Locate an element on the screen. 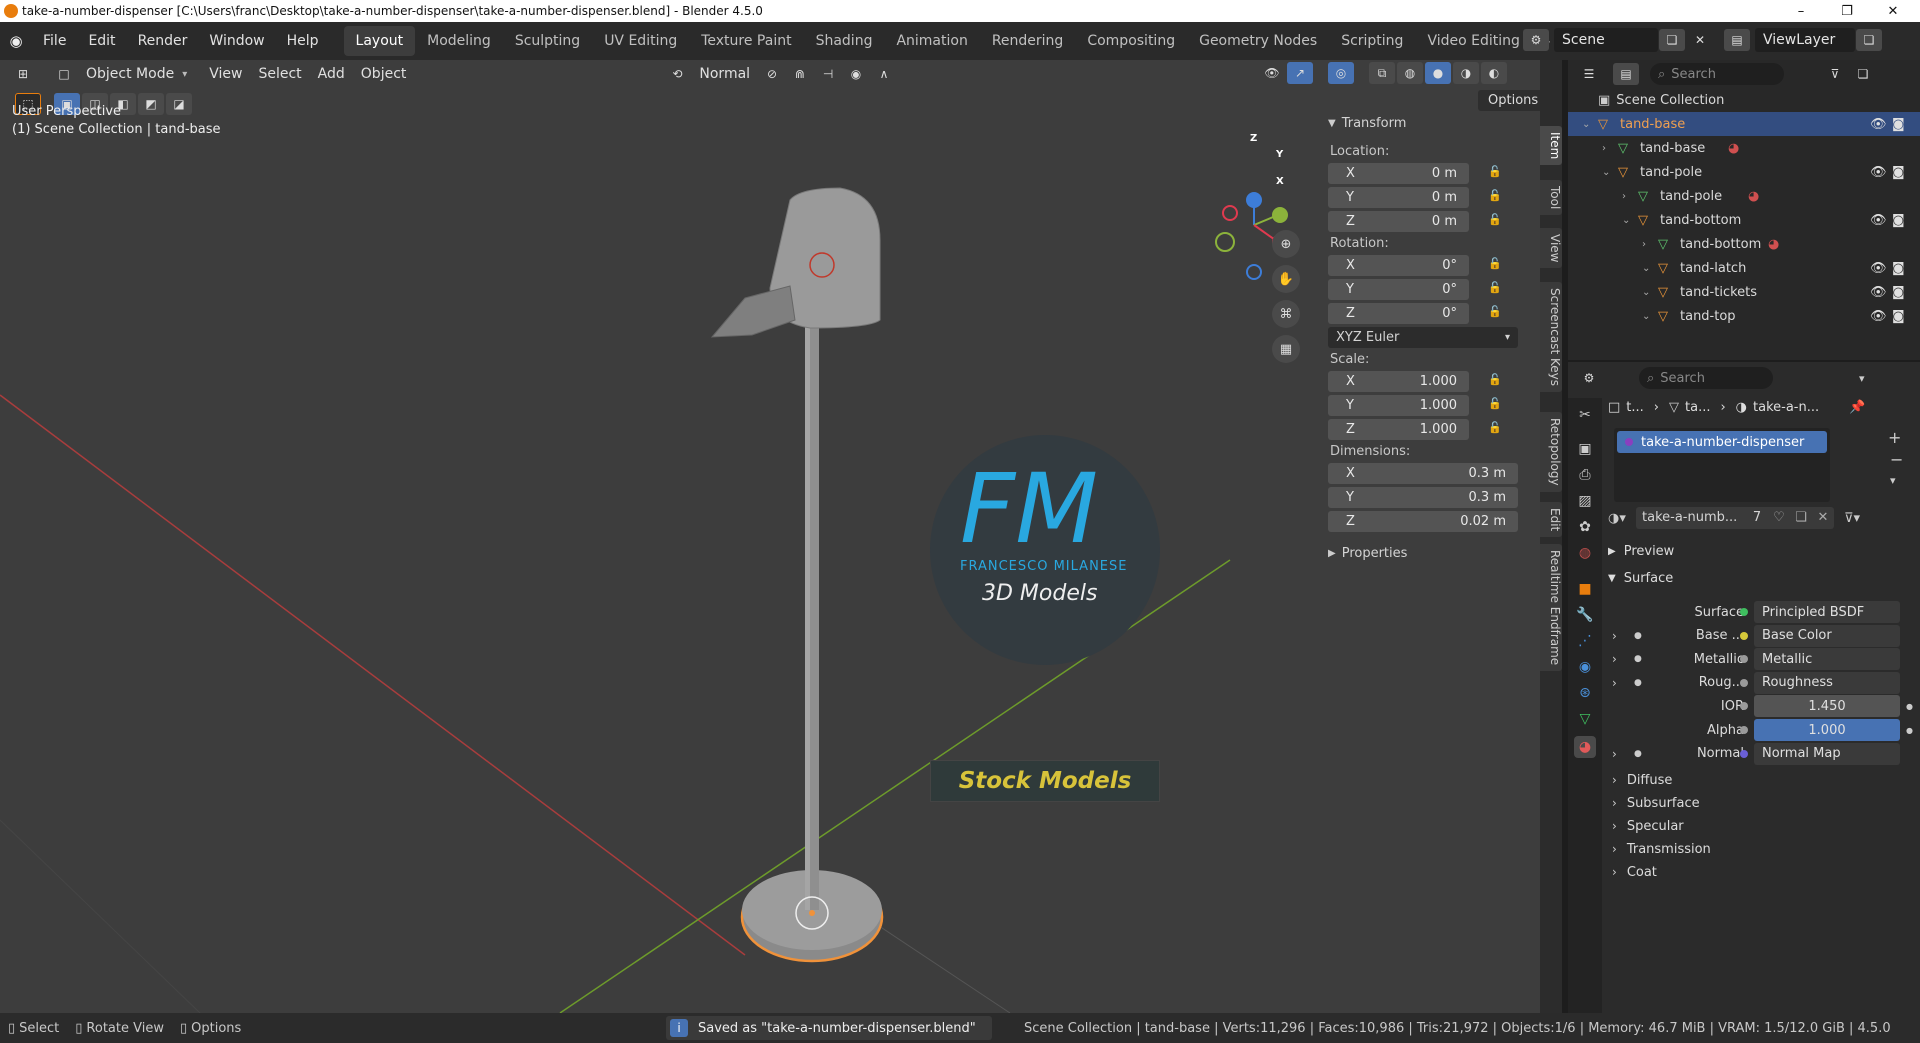 This screenshot has width=1920, height=1043. blender-menu-icon: ◉ is located at coordinates (16, 41).